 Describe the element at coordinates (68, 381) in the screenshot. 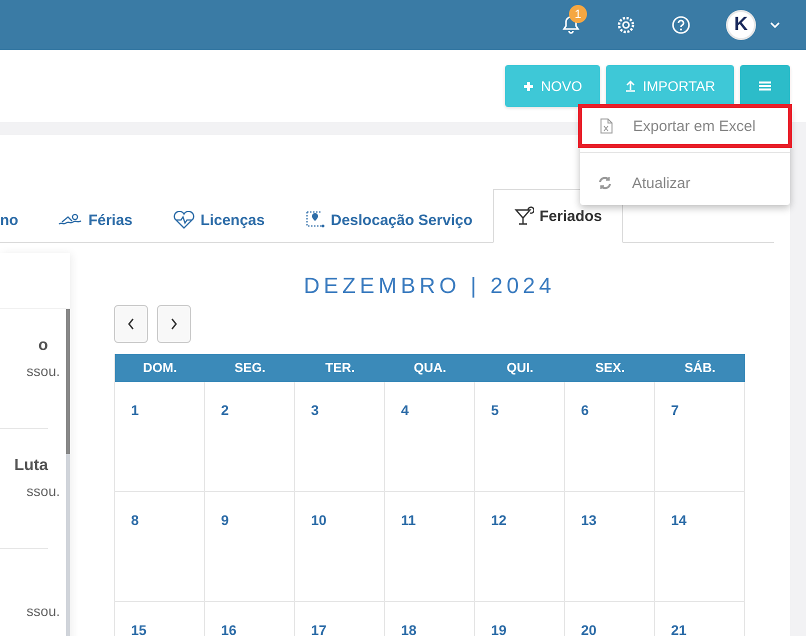

I see `scrollbar-thumb` at that location.